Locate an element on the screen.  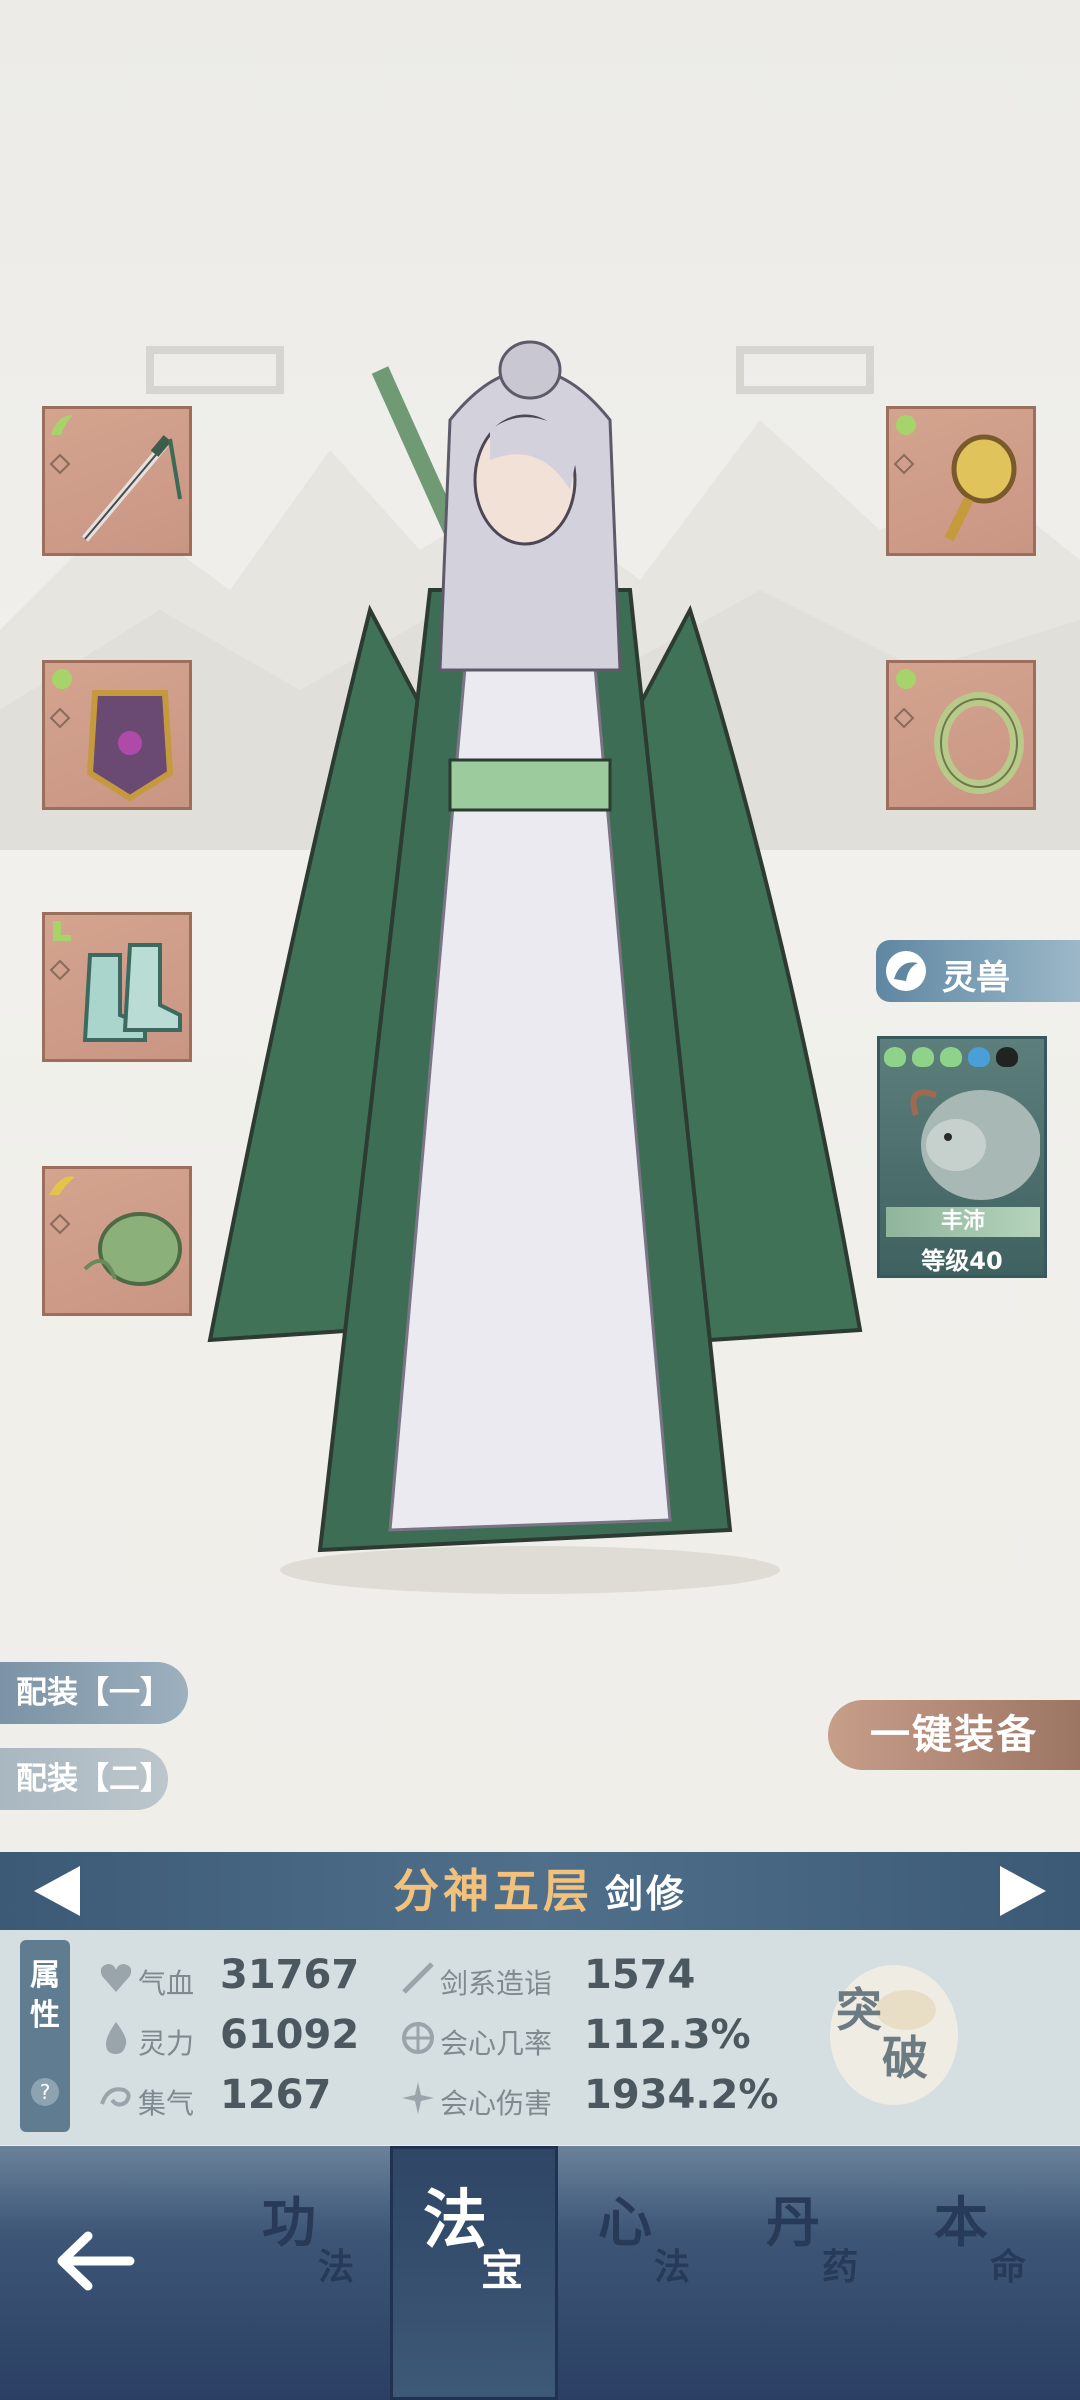
stat-label: 剑系造诣 is located at coordinates (496, 1983).